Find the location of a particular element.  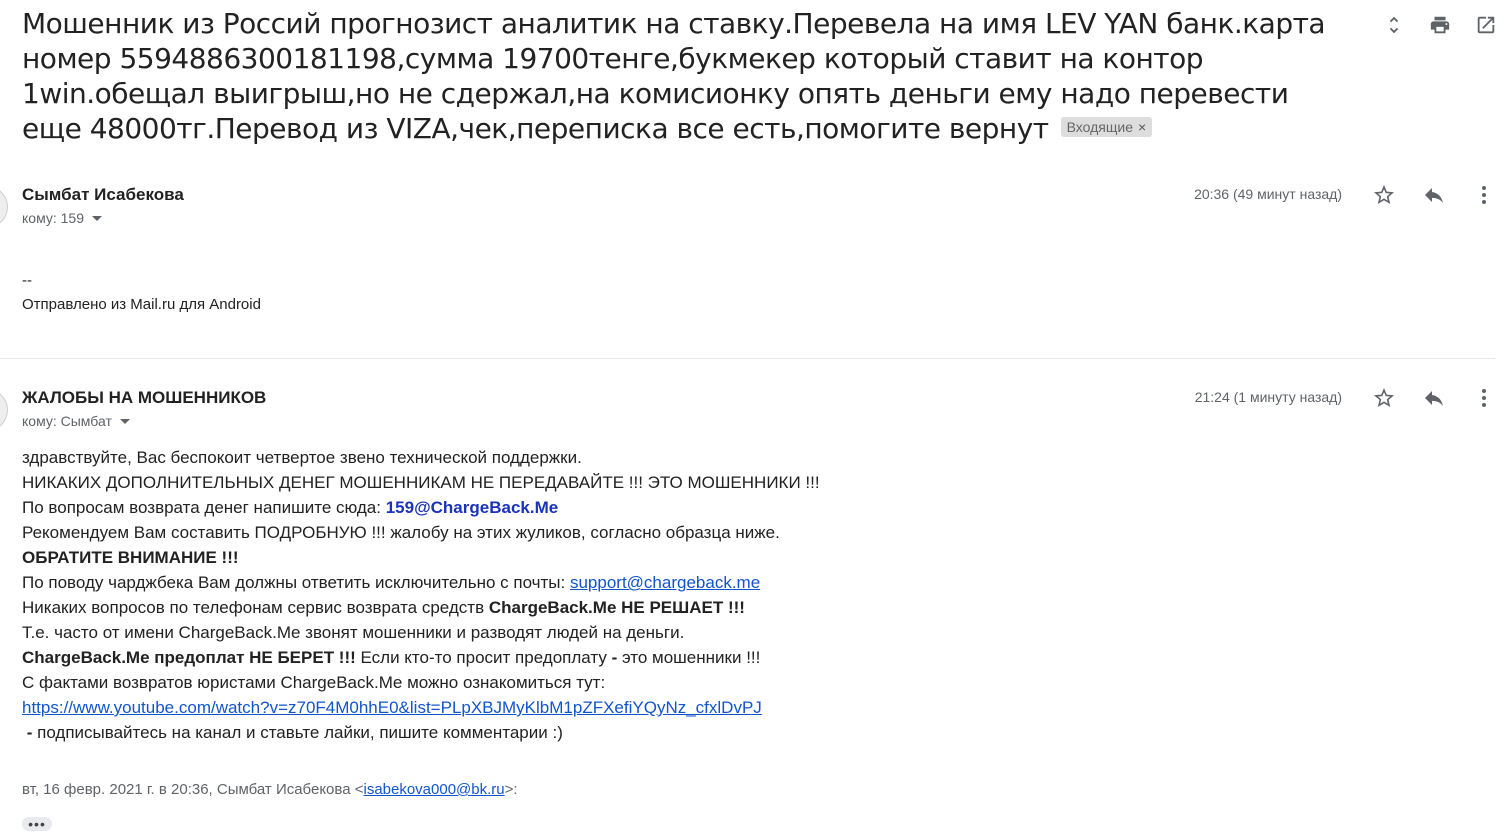

signature-text: Отправлено из Mail.ru для Android is located at coordinates (141, 304).